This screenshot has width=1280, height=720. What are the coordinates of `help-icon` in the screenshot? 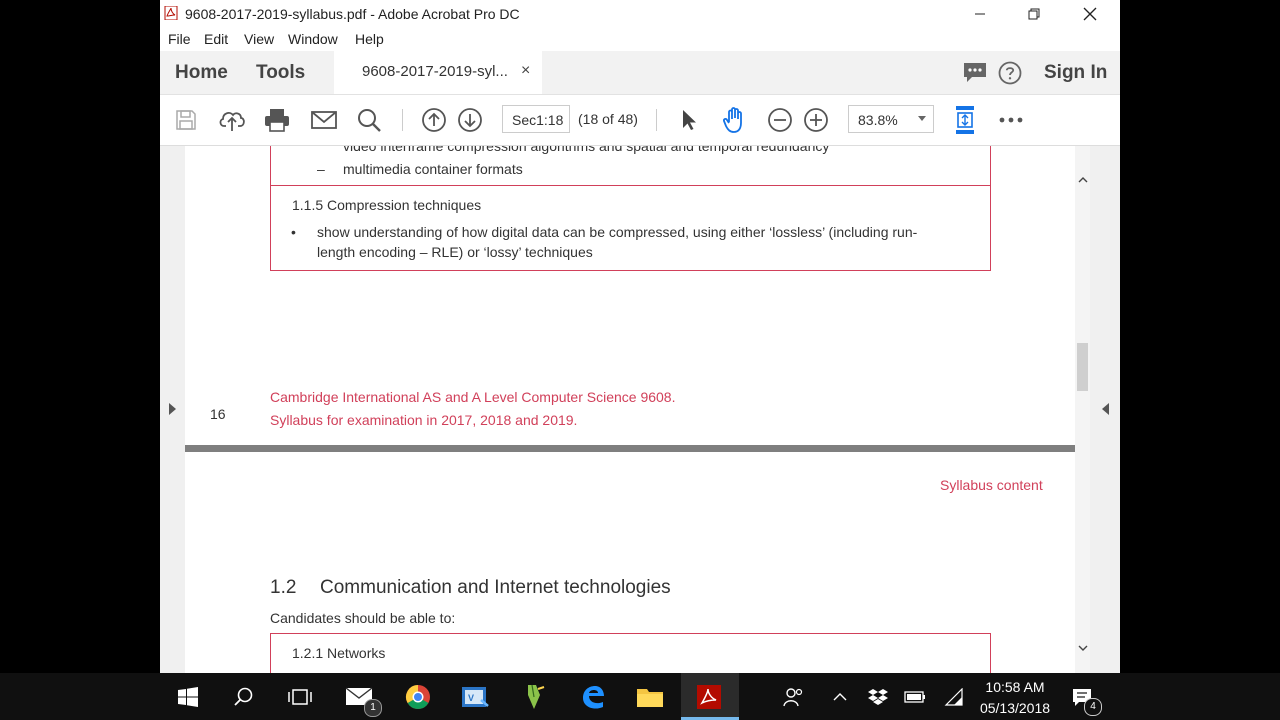 It's located at (1010, 73).